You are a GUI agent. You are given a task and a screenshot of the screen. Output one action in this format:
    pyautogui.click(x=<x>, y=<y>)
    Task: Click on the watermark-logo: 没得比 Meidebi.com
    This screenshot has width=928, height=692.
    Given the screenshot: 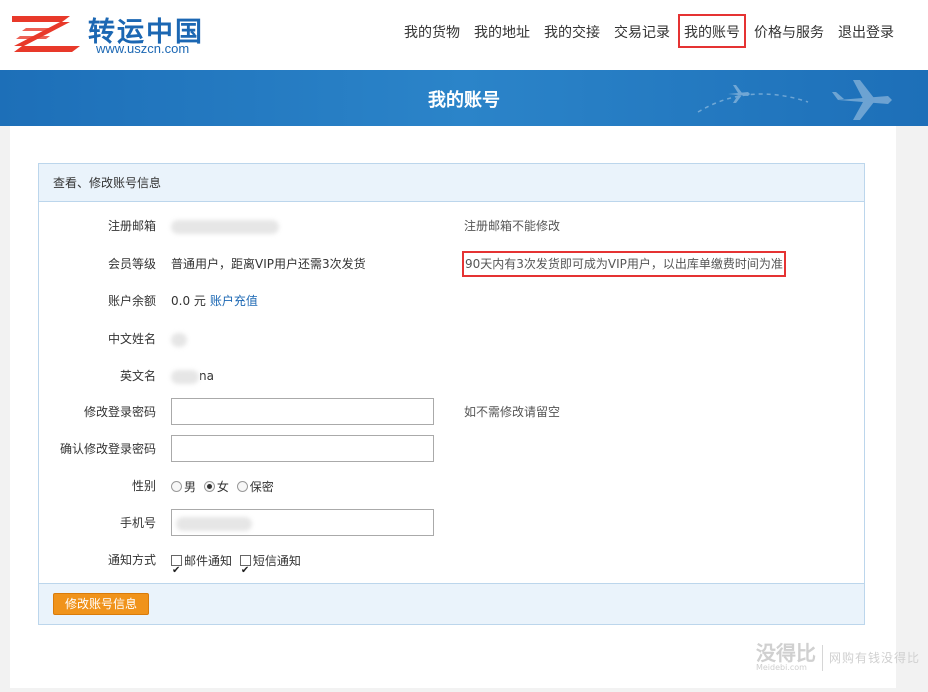 What is the action you would take?
    pyautogui.click(x=785, y=656)
    